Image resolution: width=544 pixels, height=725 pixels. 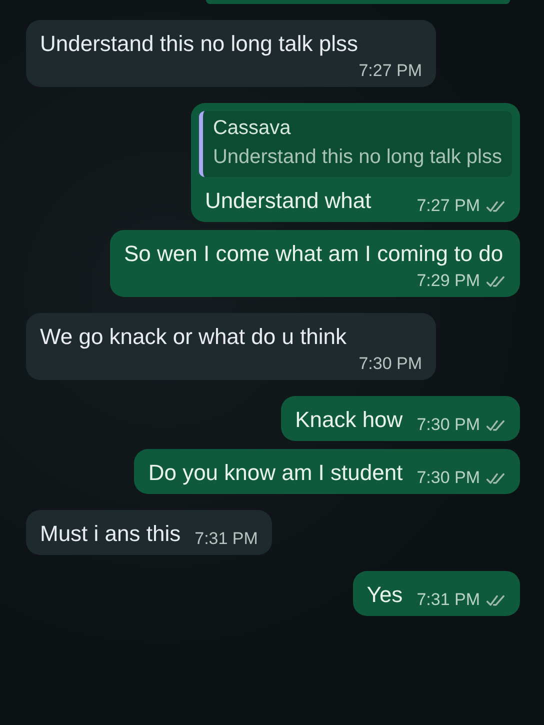 I want to click on message-bubble: Understand this no long talk plss 7:27 PM, so click(x=231, y=53).